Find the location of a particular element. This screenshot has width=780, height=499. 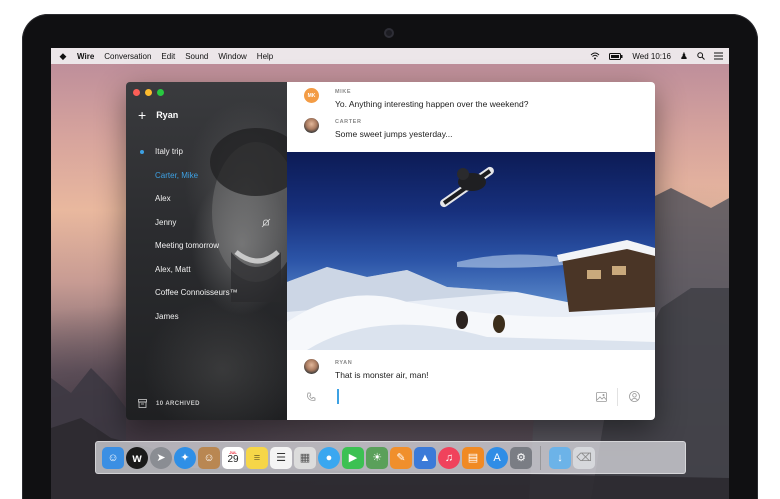

message-input is located at coordinates (338, 396).